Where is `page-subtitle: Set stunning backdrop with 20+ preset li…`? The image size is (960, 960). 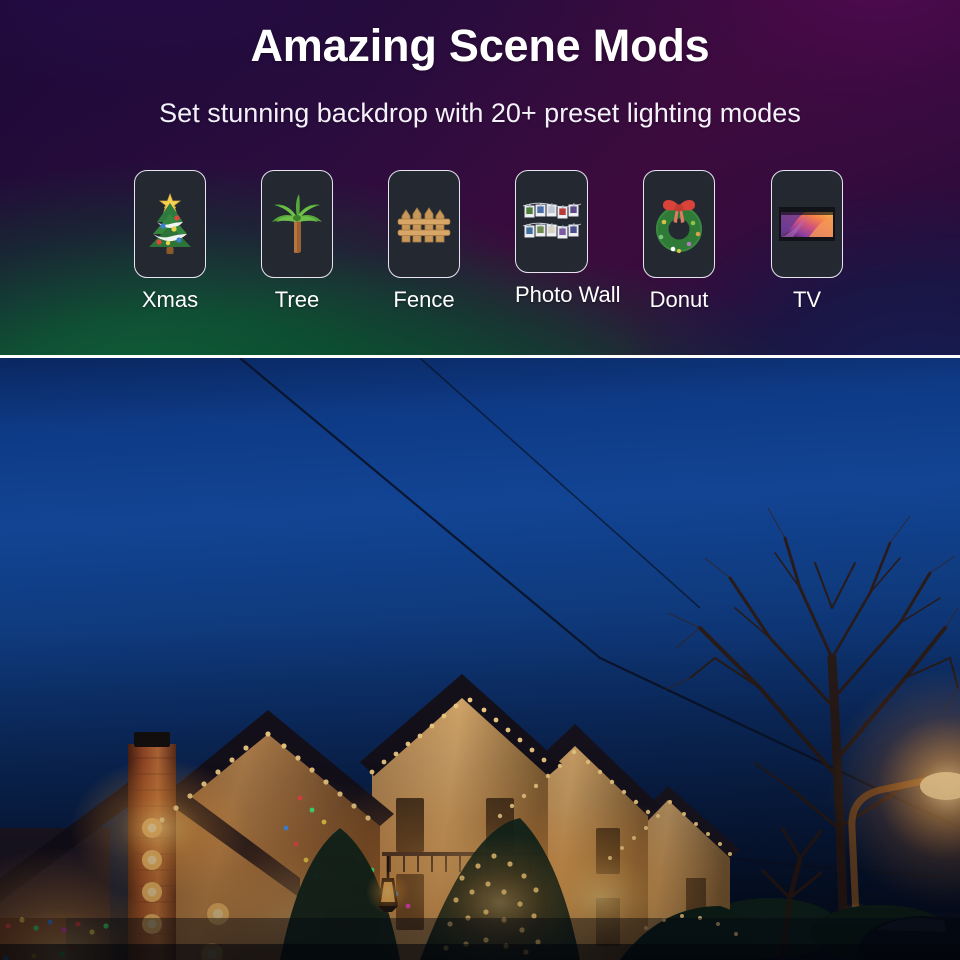 page-subtitle: Set stunning backdrop with 20+ preset li… is located at coordinates (480, 113).